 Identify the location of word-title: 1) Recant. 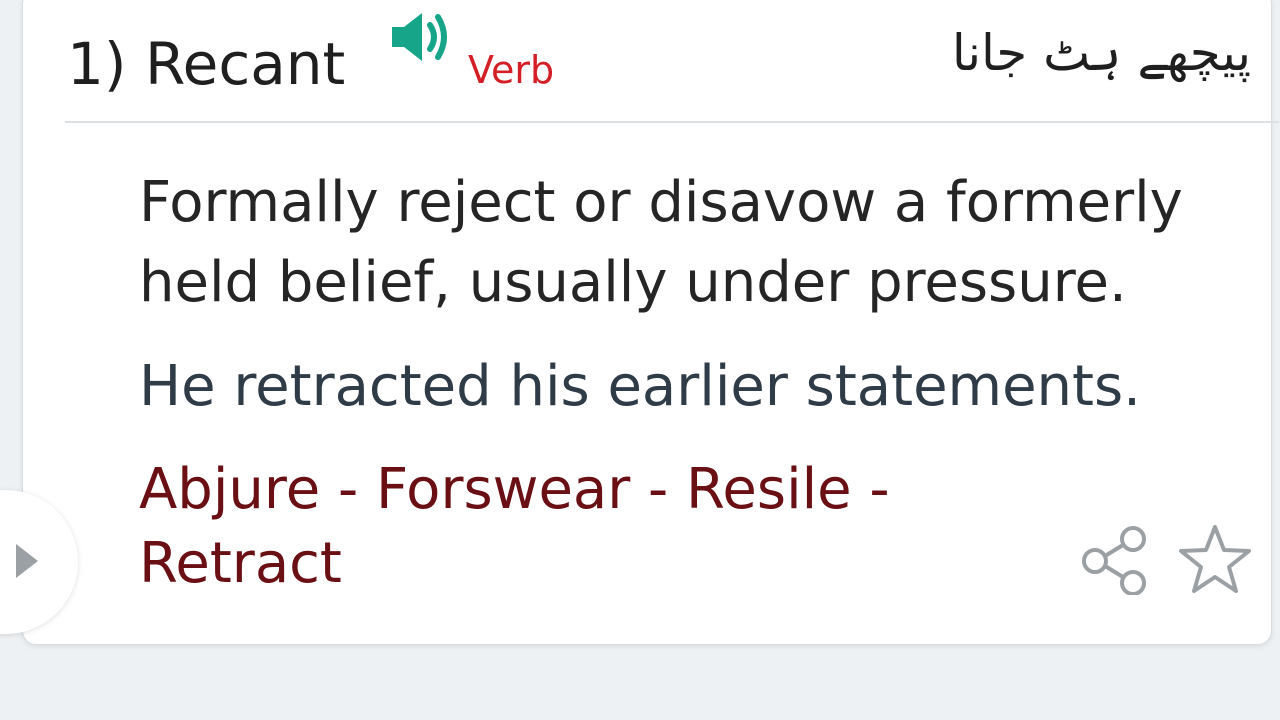
(206, 64).